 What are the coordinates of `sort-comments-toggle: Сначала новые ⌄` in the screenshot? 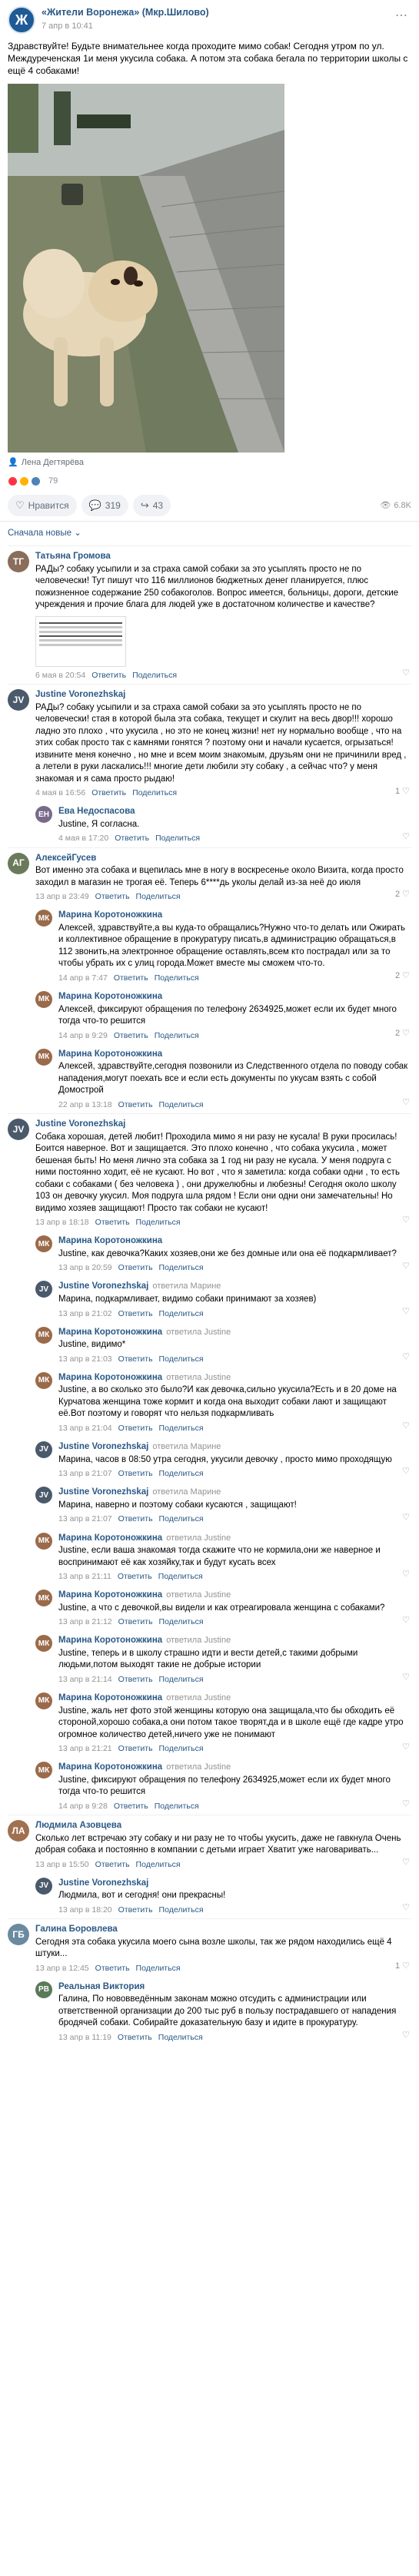 It's located at (209, 534).